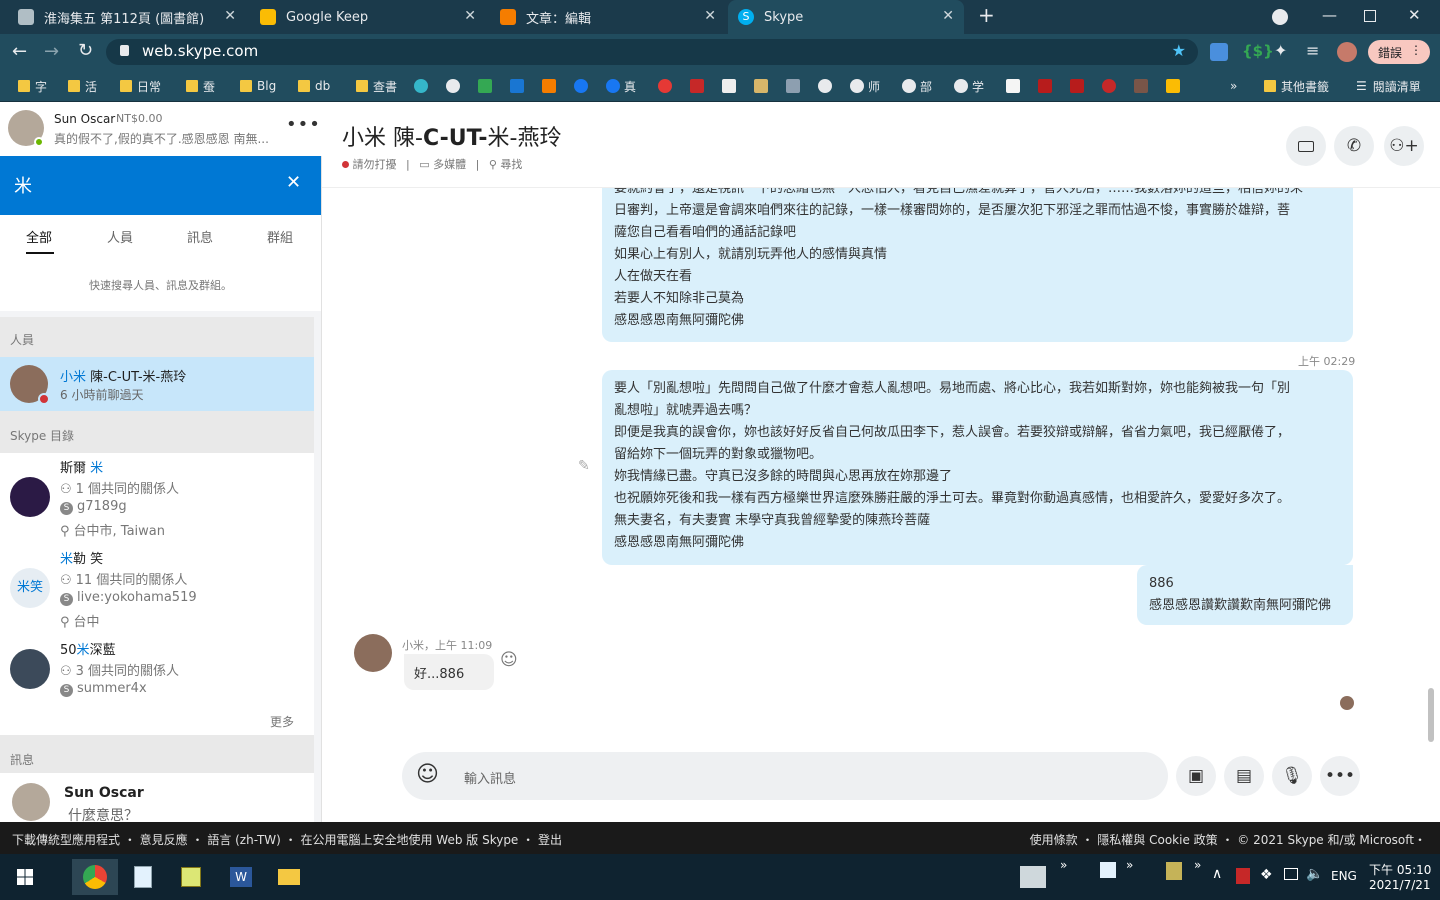 Image resolution: width=1440 pixels, height=900 pixels. What do you see at coordinates (1340, 776) in the screenshot?
I see `more-actions-button: •••` at bounding box center [1340, 776].